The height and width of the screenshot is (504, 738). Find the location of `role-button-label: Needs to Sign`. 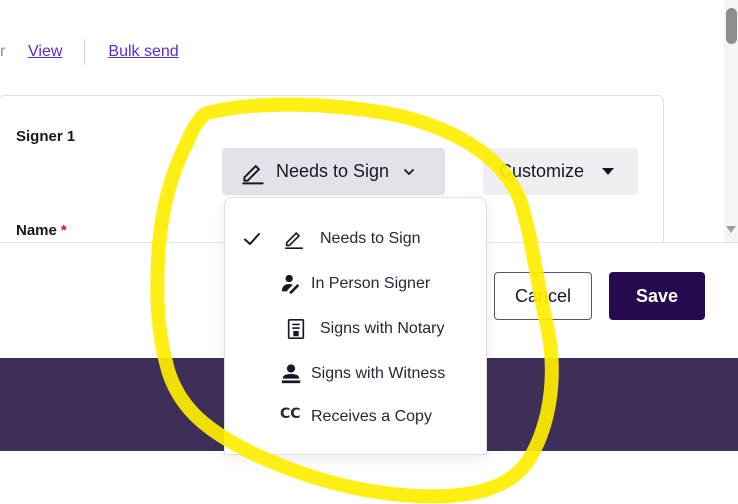

role-button-label: Needs to Sign is located at coordinates (333, 171).